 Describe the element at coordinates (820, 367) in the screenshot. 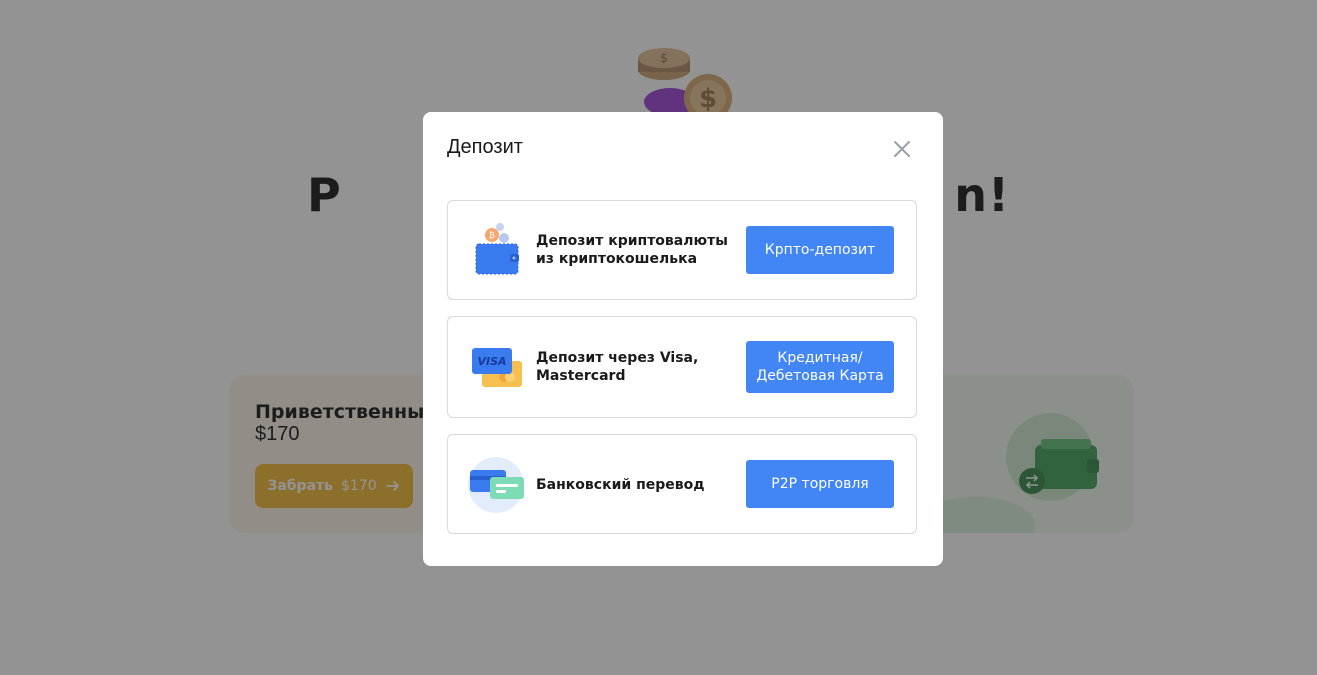

I see `card-deposit-button: Кредитная/ Дебетовая Карта` at that location.